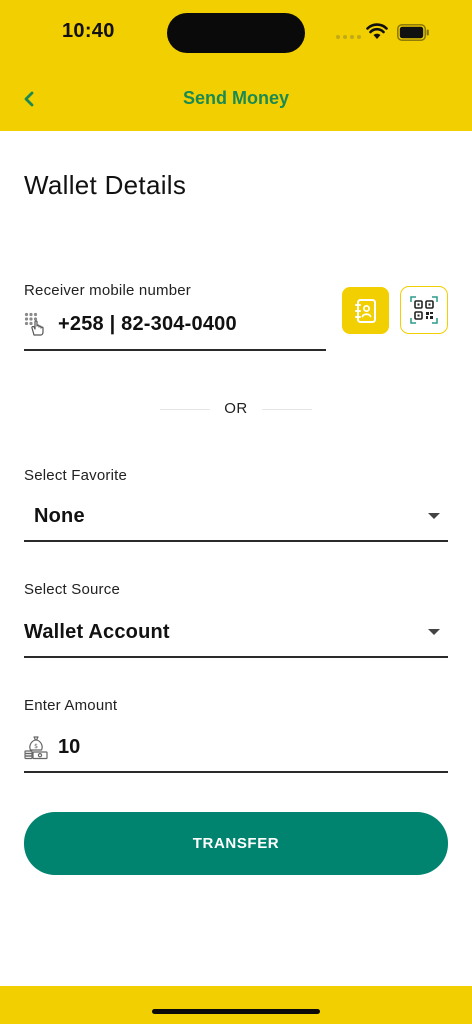 This screenshot has height=1024, width=472. I want to click on home-indicator, so click(236, 1011).